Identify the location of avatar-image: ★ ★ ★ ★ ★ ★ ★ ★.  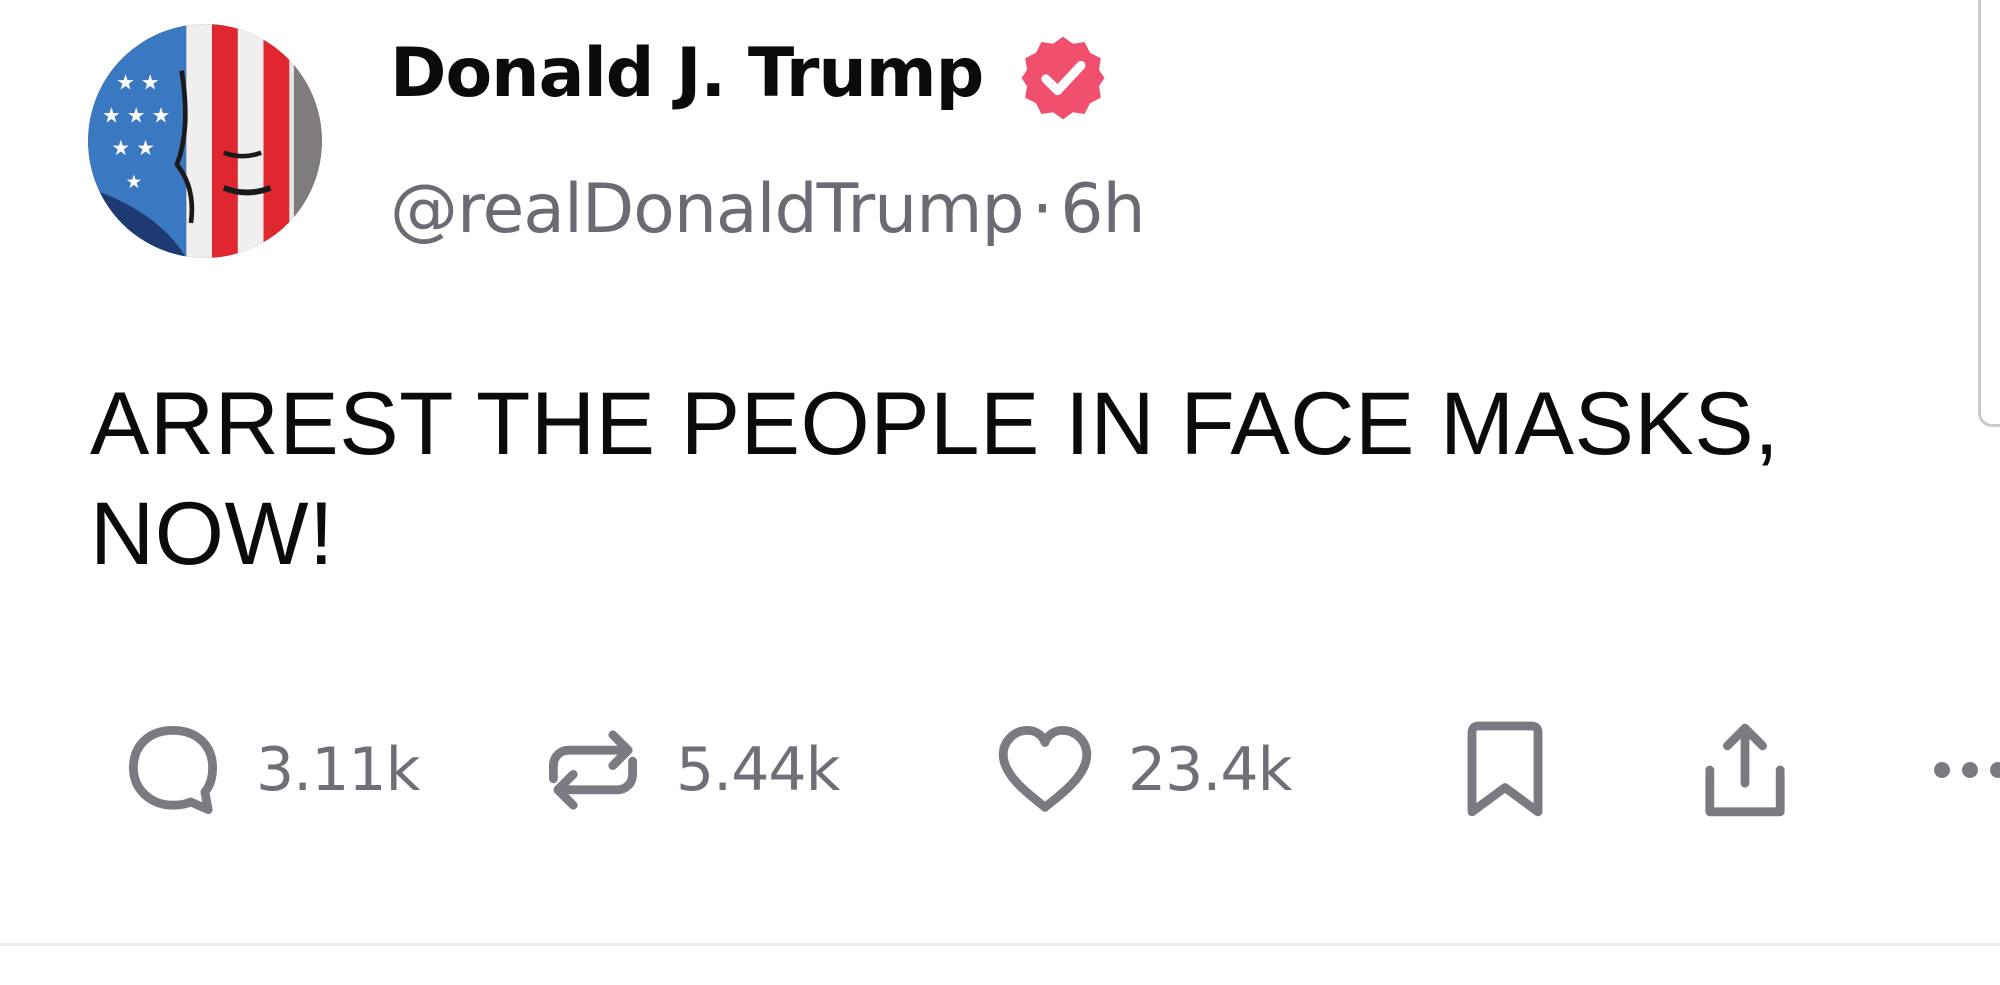
(205, 141).